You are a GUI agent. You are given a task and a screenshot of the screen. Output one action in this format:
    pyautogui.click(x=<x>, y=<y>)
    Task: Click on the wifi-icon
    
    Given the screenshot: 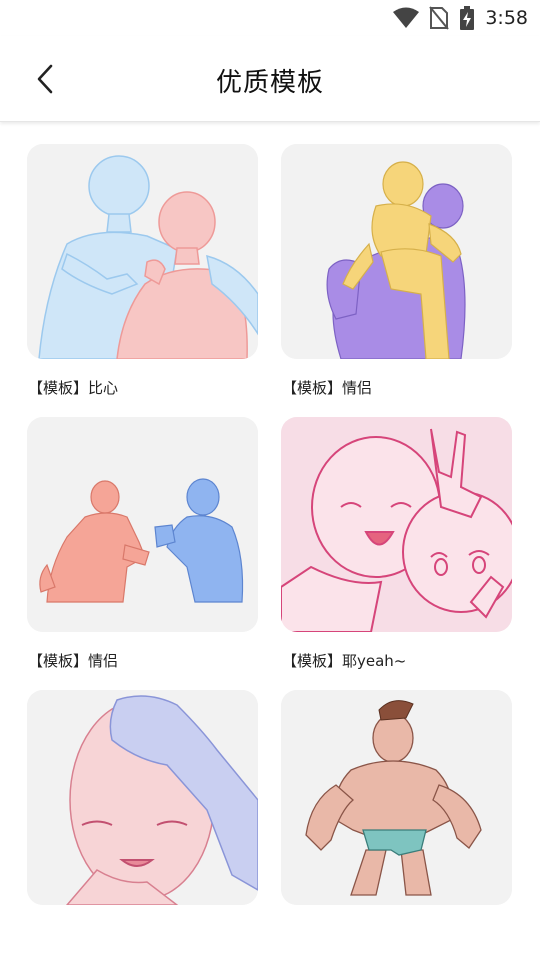 What is the action you would take?
    pyautogui.click(x=406, y=18)
    